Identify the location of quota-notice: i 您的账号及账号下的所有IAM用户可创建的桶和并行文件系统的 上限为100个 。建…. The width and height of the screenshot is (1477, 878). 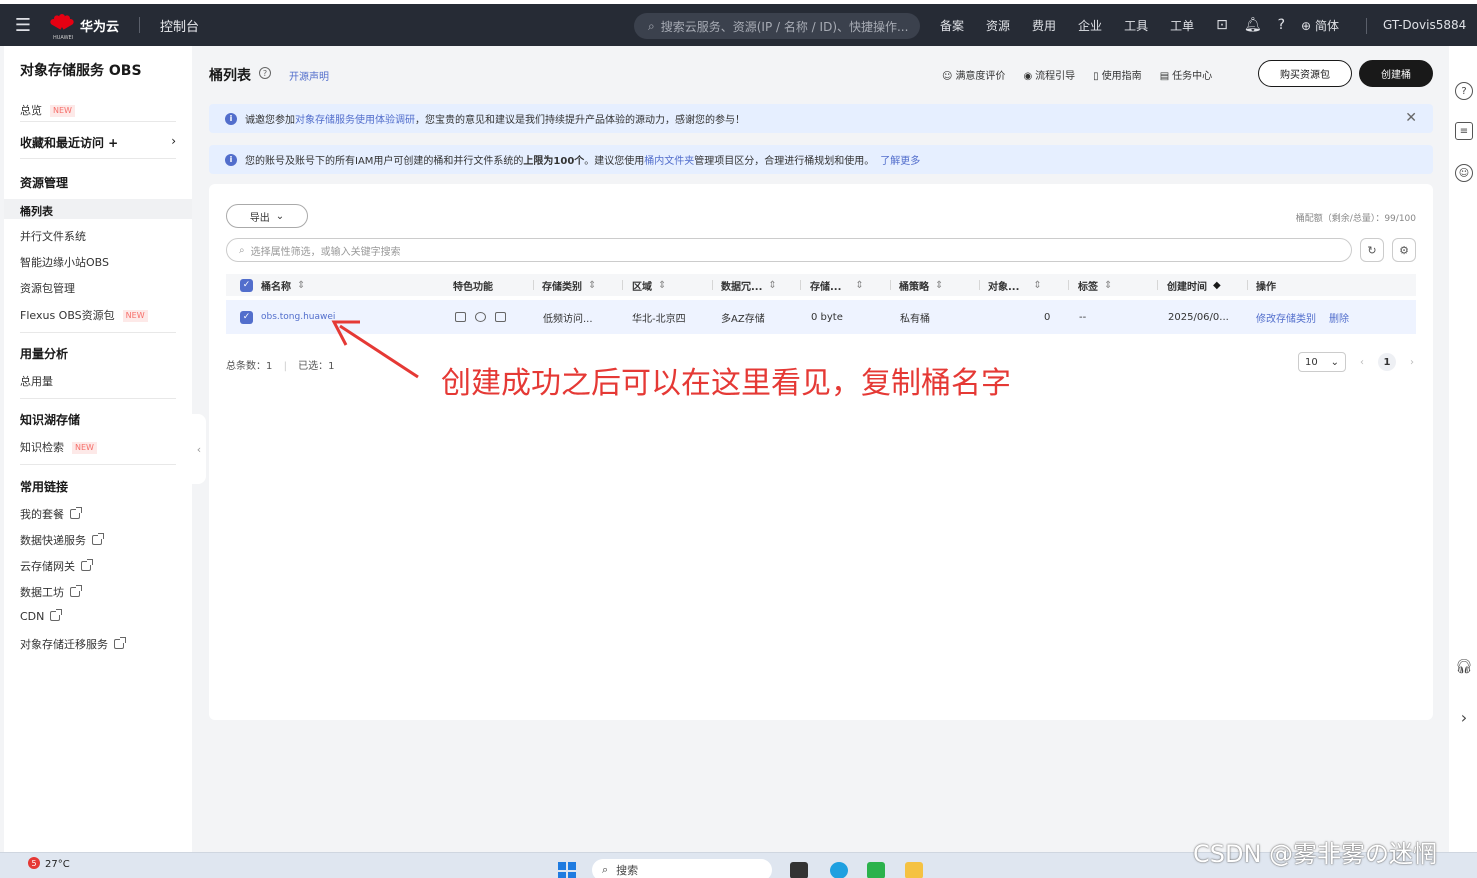
(821, 159).